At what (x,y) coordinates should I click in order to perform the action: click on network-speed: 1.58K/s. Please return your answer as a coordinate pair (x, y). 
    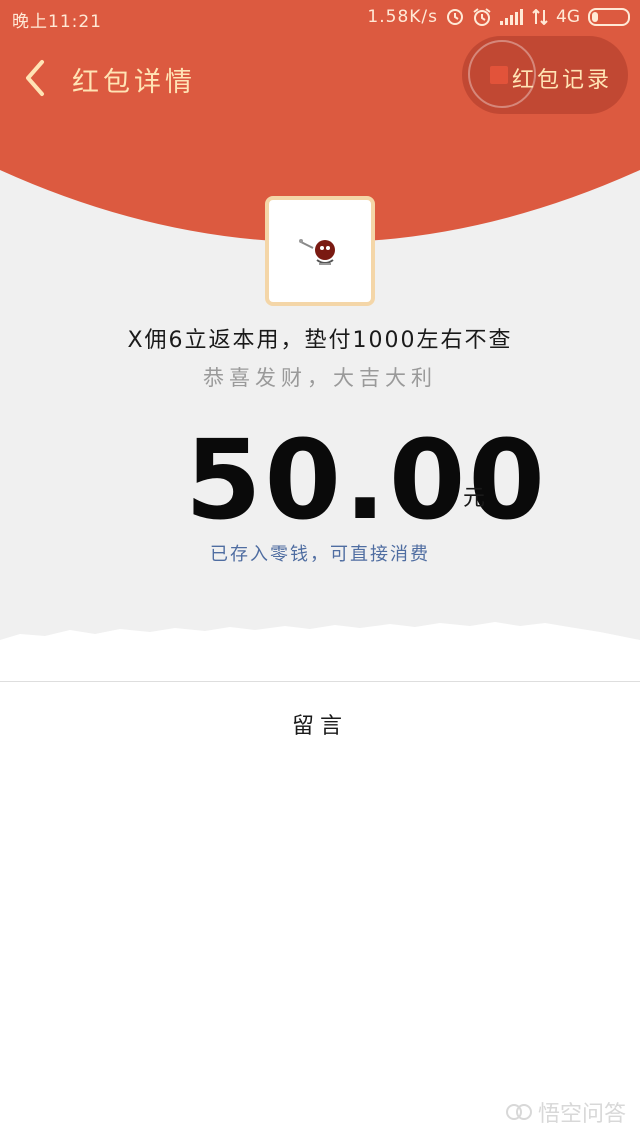
    Looking at the image, I should click on (402, 17).